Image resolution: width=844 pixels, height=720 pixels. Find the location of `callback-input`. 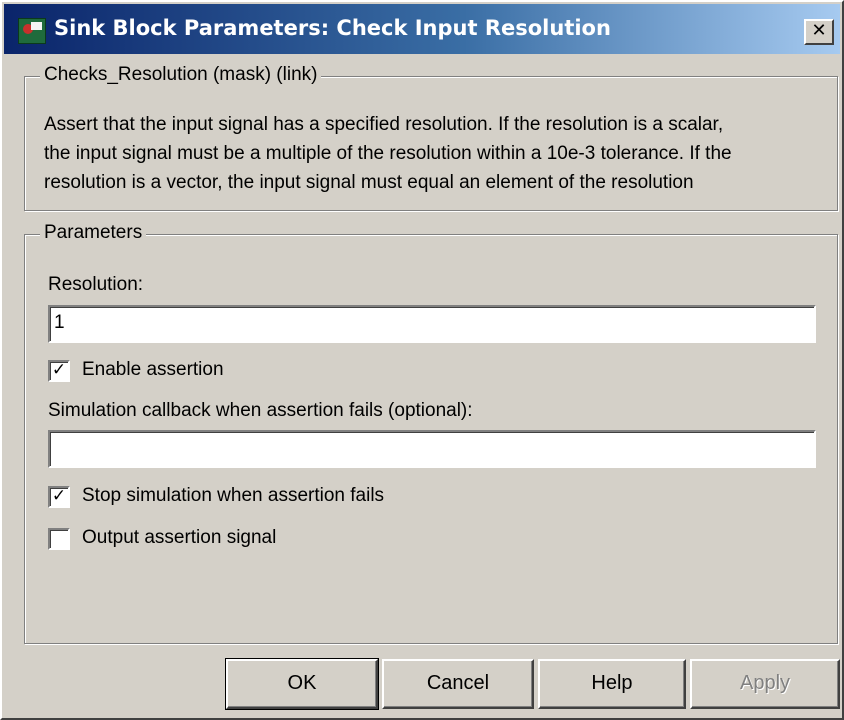

callback-input is located at coordinates (432, 449).